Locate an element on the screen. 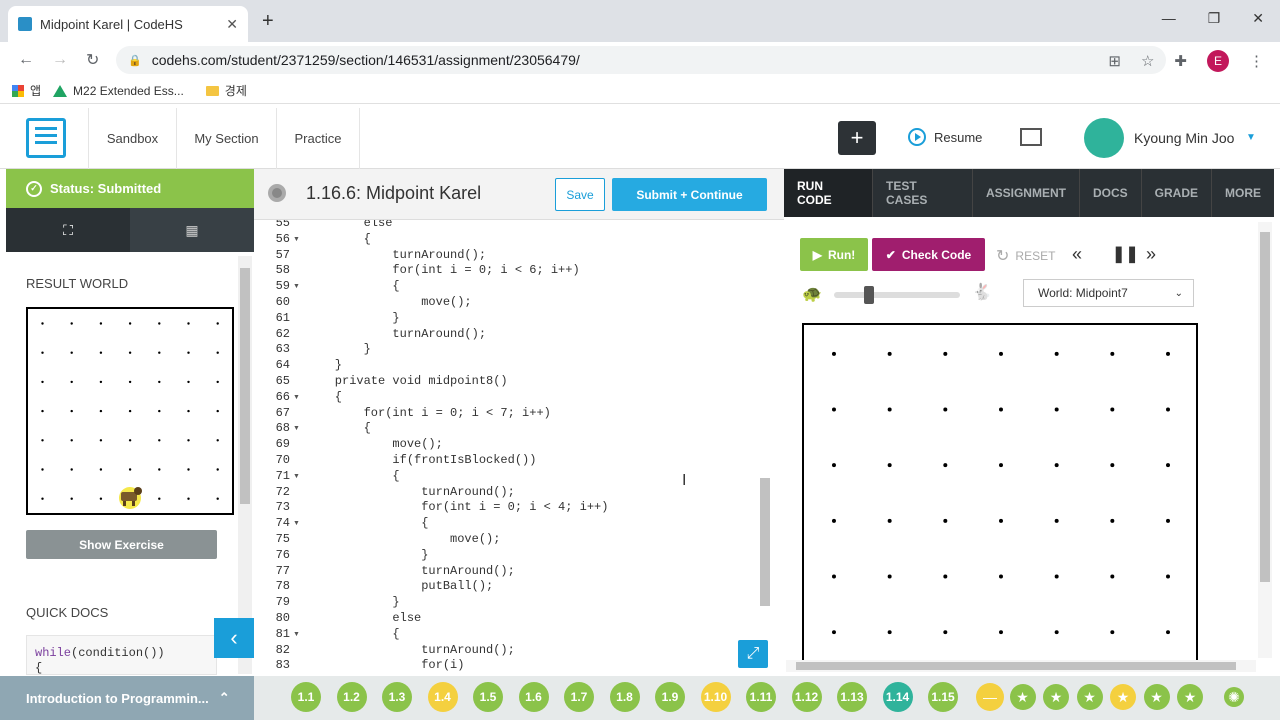  forward-icon: → is located at coordinates (60, 60).